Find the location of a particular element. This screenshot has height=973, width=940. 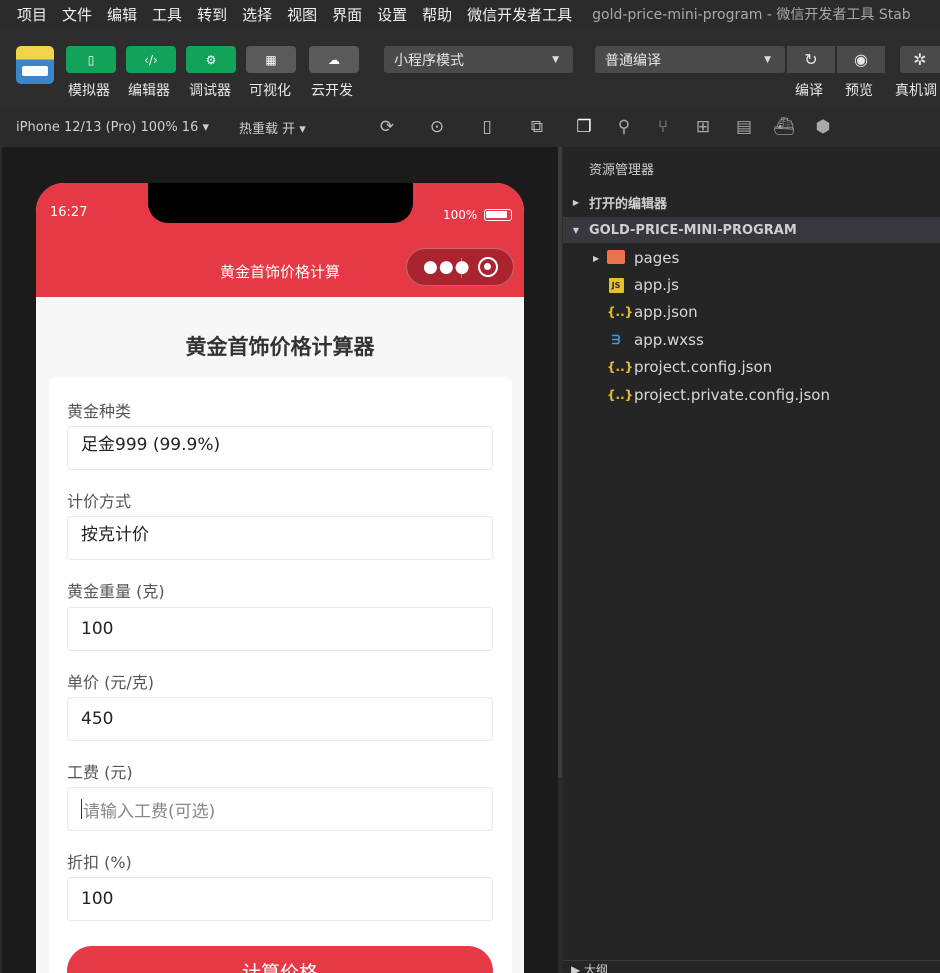

compile-label: 编译 is located at coordinates (809, 91).